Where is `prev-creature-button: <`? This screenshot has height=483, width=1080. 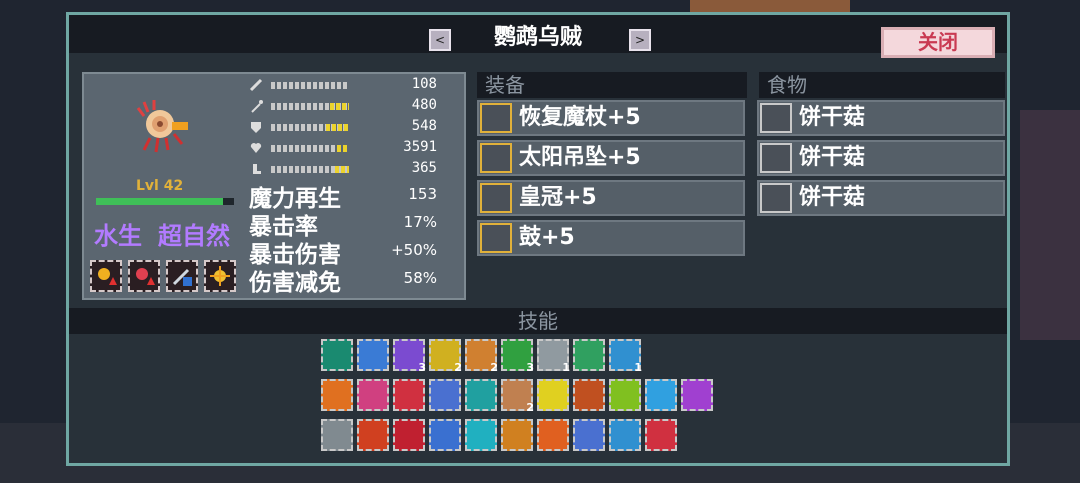
prev-creature-button: < is located at coordinates (440, 40).